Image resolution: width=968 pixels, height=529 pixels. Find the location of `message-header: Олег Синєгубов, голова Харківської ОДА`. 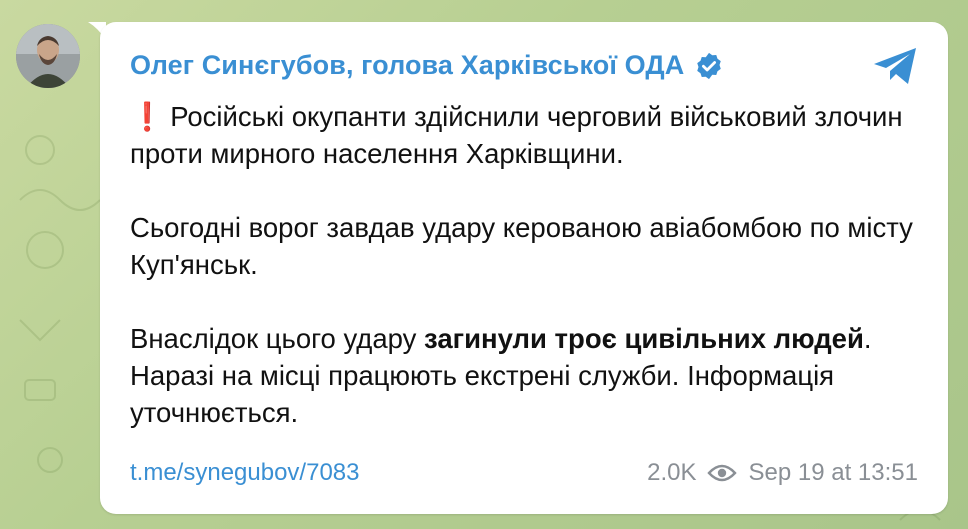

message-header: Олег Синєгубов, голова Харківської ОДА is located at coordinates (427, 65).